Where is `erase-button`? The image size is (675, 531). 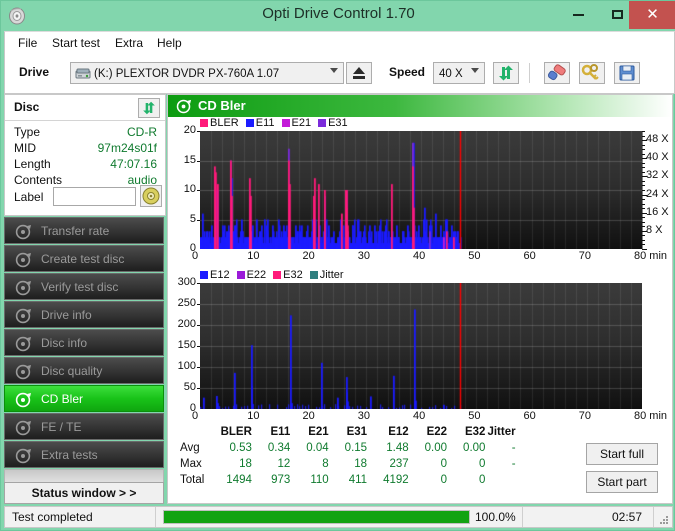 erase-button is located at coordinates (557, 73).